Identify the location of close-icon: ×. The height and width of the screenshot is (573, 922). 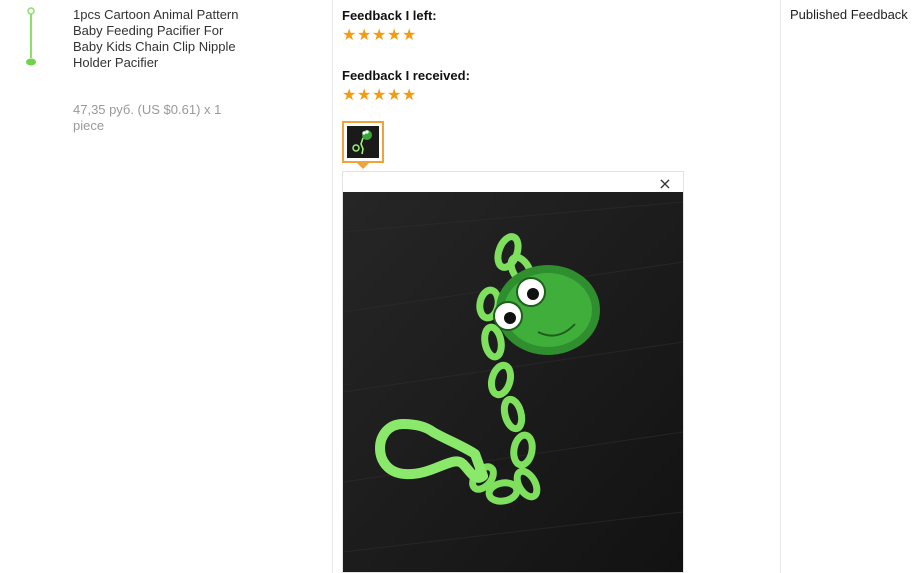
(665, 184).